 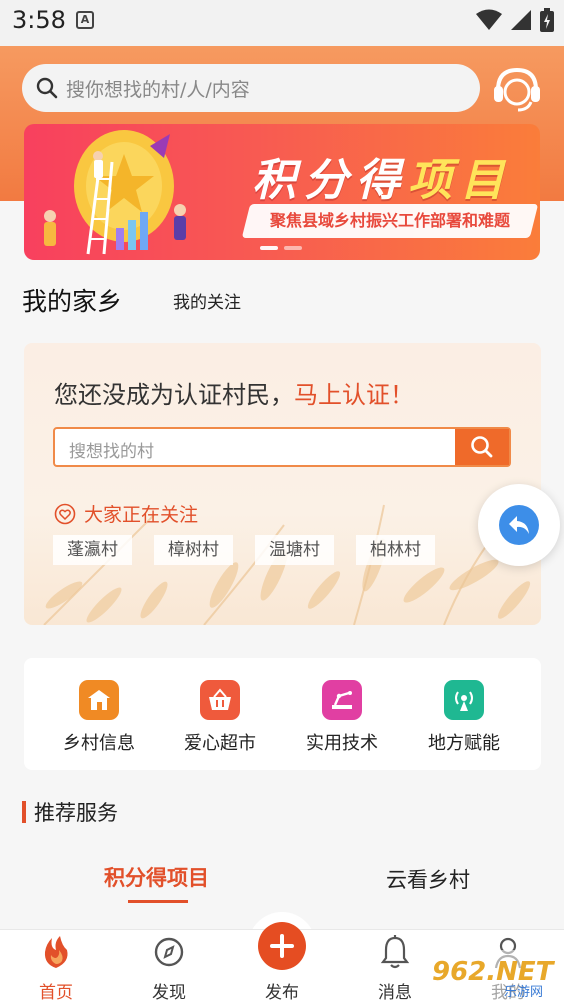 What do you see at coordinates (330, 180) in the screenshot?
I see `banner-title-part1: 积分得` at bounding box center [330, 180].